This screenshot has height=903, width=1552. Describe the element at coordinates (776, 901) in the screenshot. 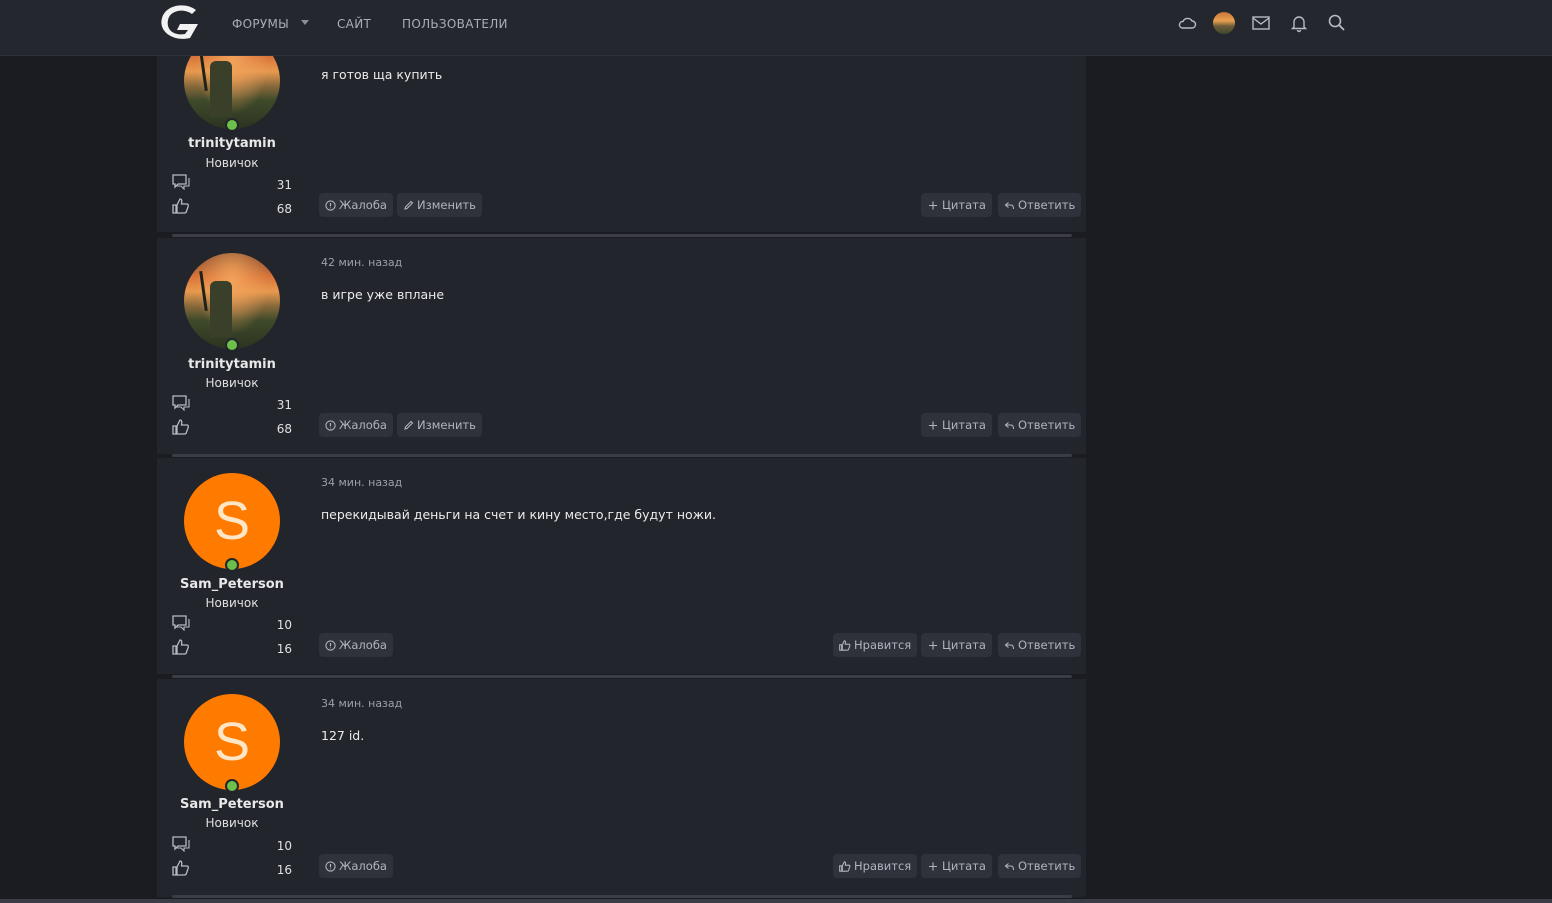

I see `window-bottom-edge` at that location.